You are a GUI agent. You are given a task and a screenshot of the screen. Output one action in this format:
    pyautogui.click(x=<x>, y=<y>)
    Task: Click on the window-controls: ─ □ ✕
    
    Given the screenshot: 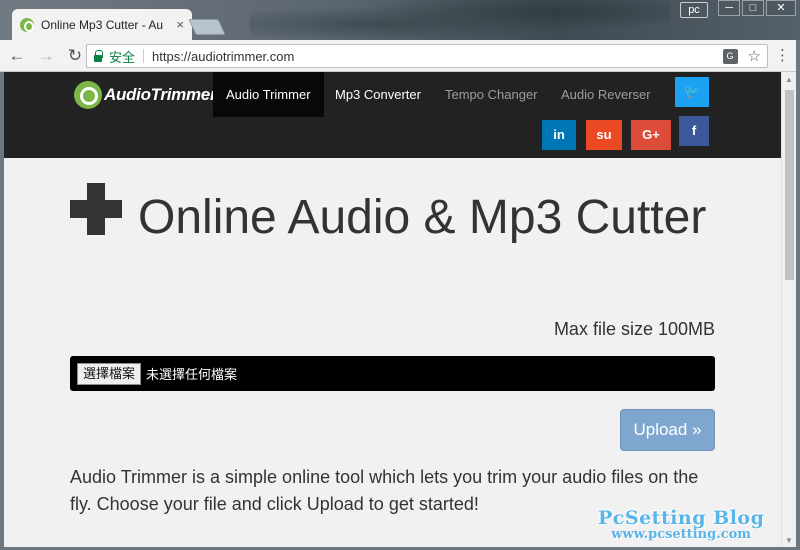 What is the action you would take?
    pyautogui.click(x=757, y=8)
    